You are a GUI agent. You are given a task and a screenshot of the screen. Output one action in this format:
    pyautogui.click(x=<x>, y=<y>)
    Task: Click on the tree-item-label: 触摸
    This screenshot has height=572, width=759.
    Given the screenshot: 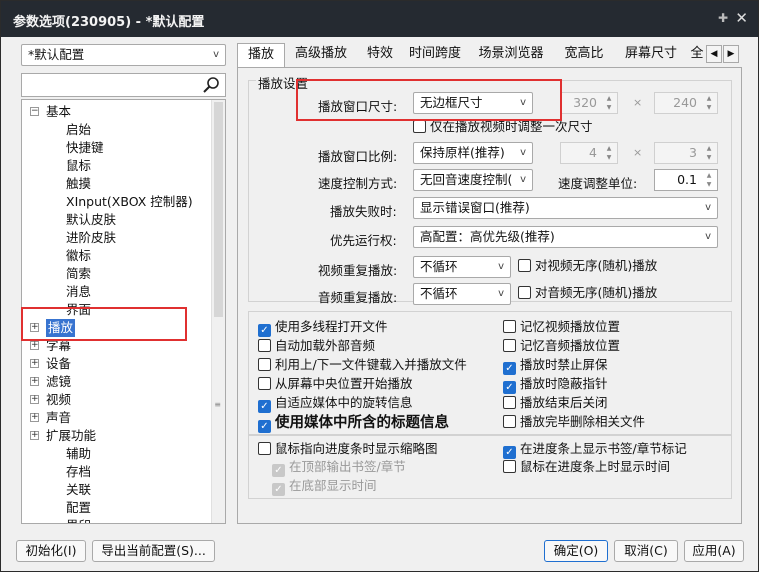 What is the action you would take?
    pyautogui.click(x=79, y=183)
    